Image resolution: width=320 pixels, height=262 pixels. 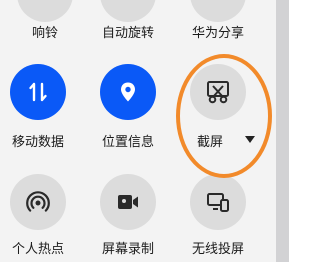 I want to click on screenshot-label: 截屏, so click(x=209, y=142).